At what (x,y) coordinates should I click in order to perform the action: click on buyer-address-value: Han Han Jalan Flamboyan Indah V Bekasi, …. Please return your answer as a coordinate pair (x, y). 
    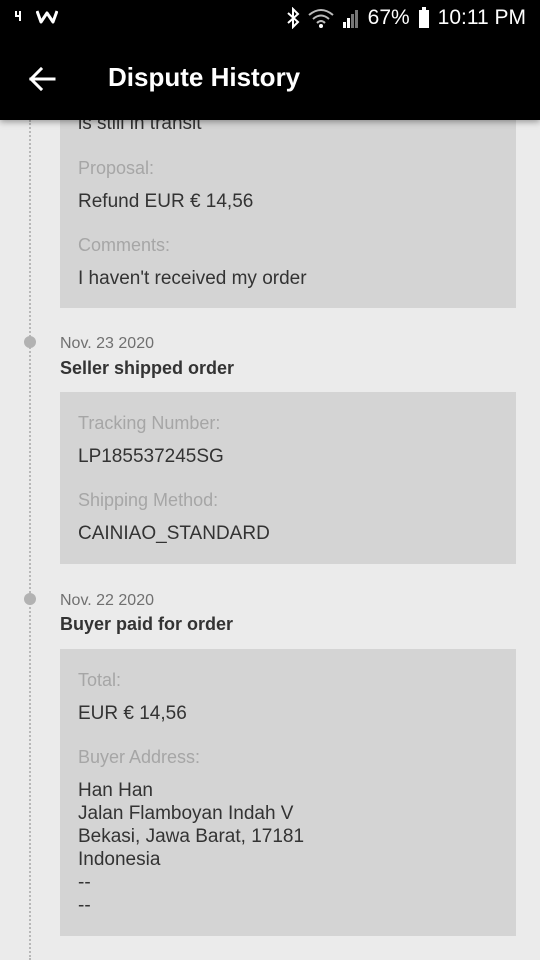
    Looking at the image, I should click on (191, 848).